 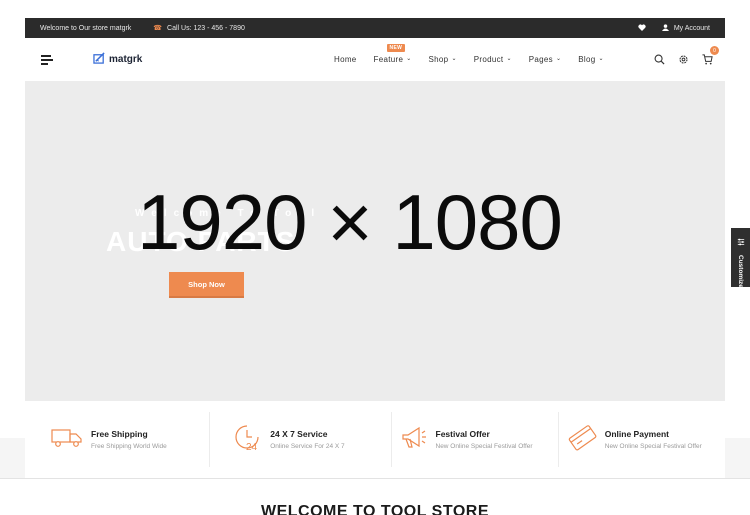 What do you see at coordinates (86, 28) in the screenshot?
I see `welcome-text: Welcome to Our store matgrk` at bounding box center [86, 28].